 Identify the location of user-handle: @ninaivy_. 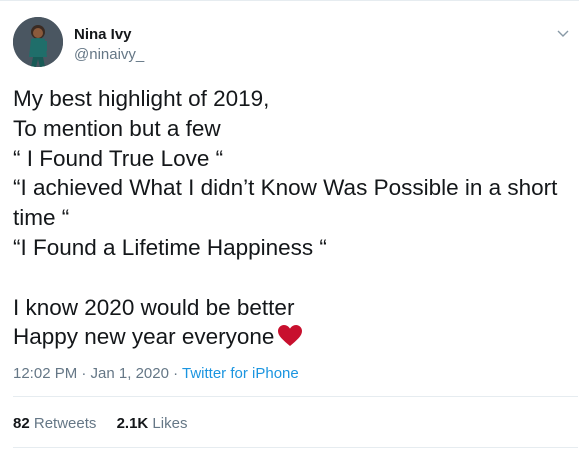
(109, 54).